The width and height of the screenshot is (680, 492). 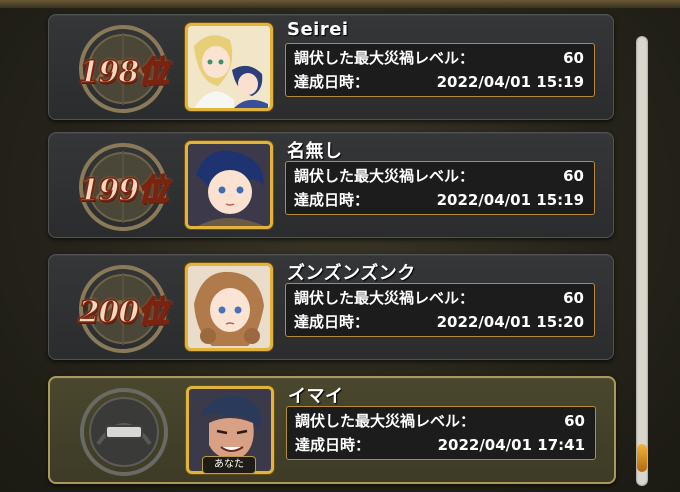 What do you see at coordinates (315, 151) in the screenshot?
I see `player-name: 名無し` at bounding box center [315, 151].